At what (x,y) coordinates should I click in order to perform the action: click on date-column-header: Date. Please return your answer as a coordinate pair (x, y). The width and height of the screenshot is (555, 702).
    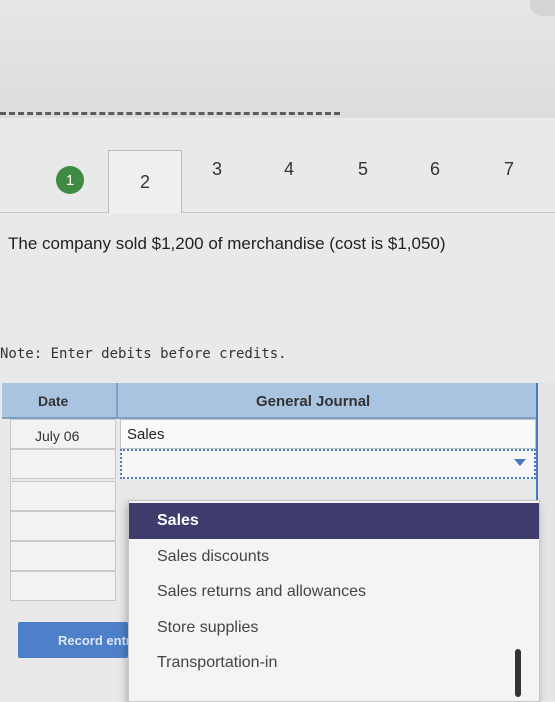
    Looking at the image, I should click on (53, 401).